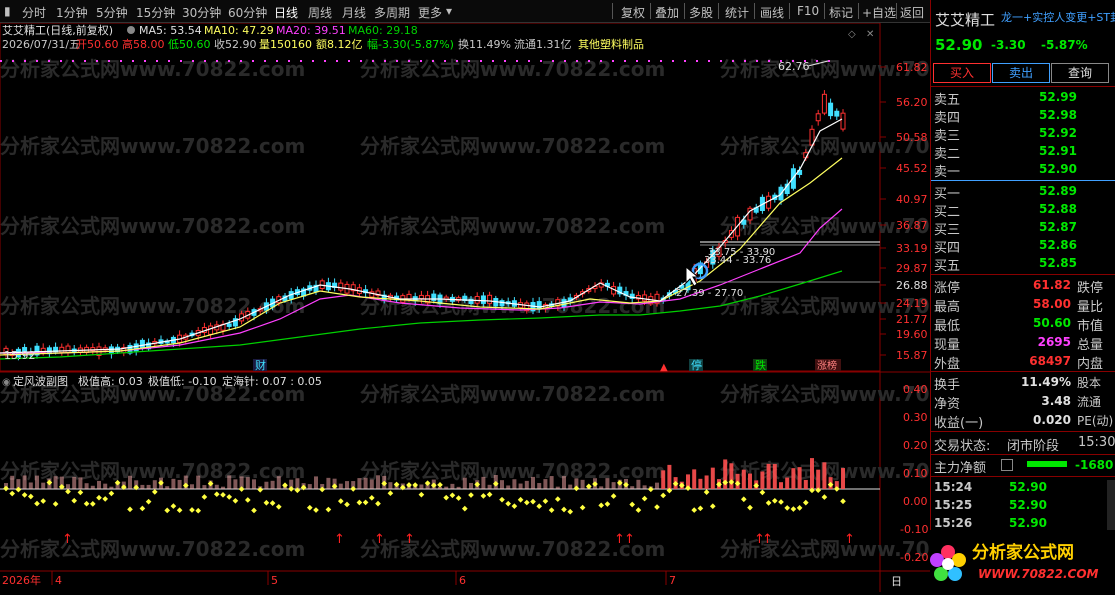 Image resolution: width=1115 pixels, height=595 pixels. What do you see at coordinates (1052, 263) in the screenshot?
I see `bid-price: 52.85` at bounding box center [1052, 263].